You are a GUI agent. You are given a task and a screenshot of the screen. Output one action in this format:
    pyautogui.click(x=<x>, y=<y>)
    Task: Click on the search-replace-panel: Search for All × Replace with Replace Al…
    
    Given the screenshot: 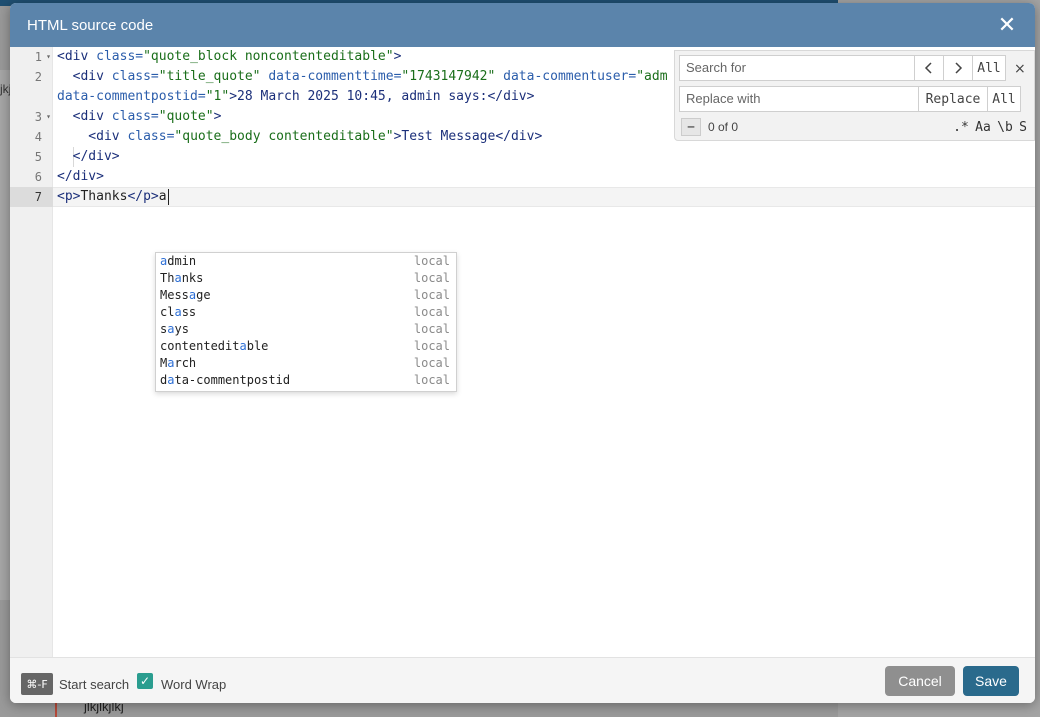 What is the action you would take?
    pyautogui.click(x=854, y=95)
    